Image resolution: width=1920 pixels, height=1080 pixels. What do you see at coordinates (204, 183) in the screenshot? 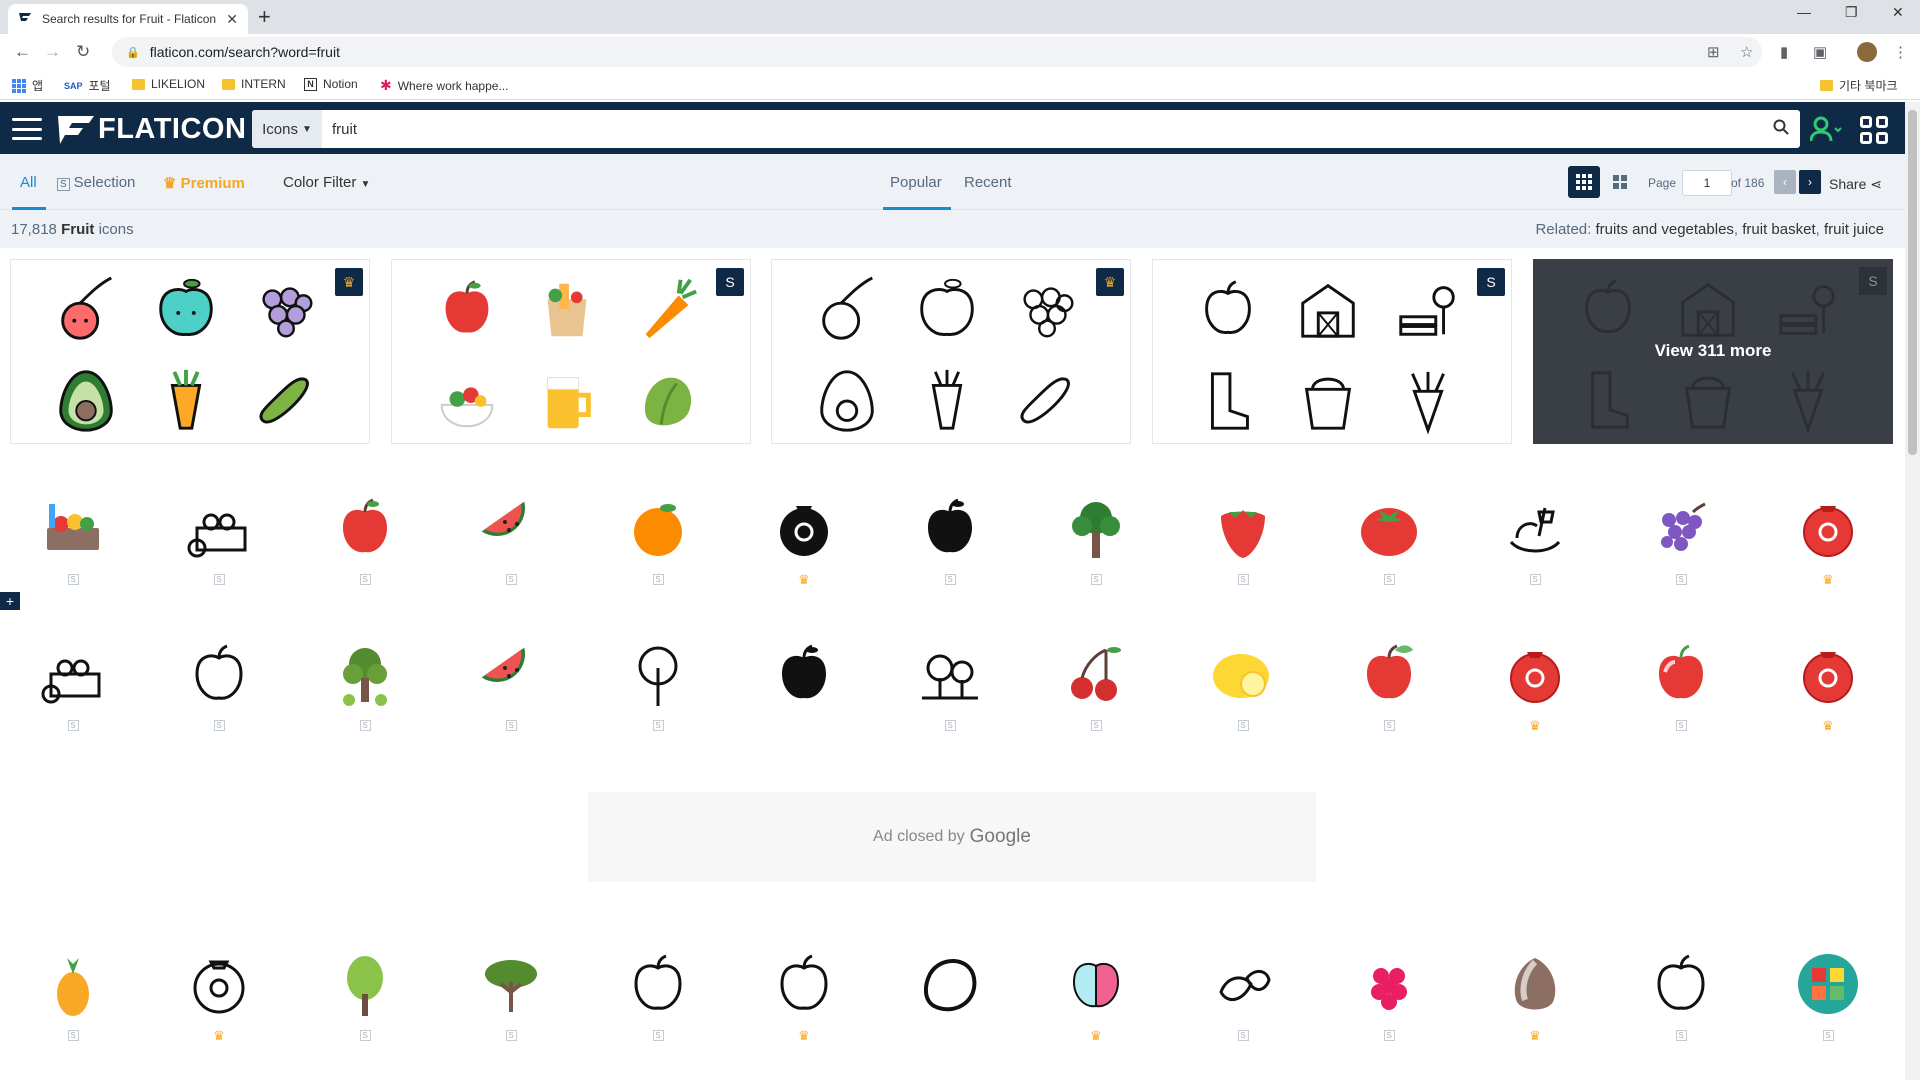
I see `filter-premium: ♛ Premium` at bounding box center [204, 183].